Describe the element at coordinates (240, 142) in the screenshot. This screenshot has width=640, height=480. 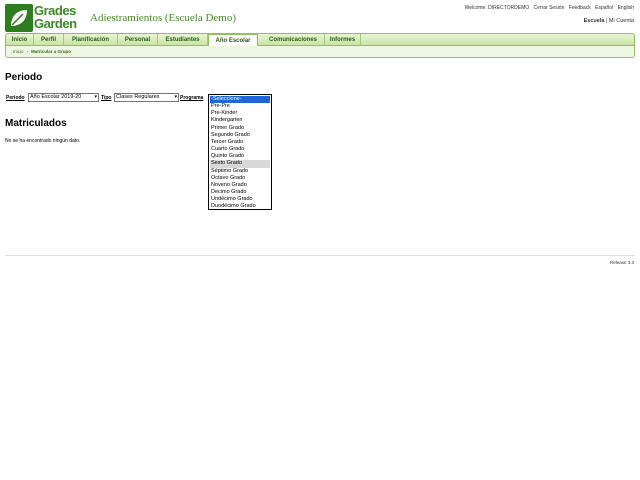
I see `programa-option: Tercer Grado` at that location.